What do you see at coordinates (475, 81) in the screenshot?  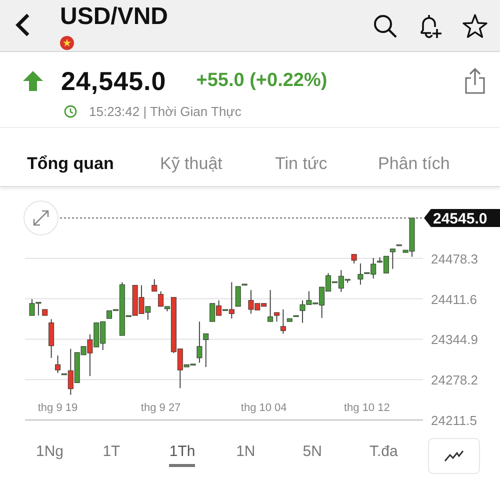 I see `share-icon` at bounding box center [475, 81].